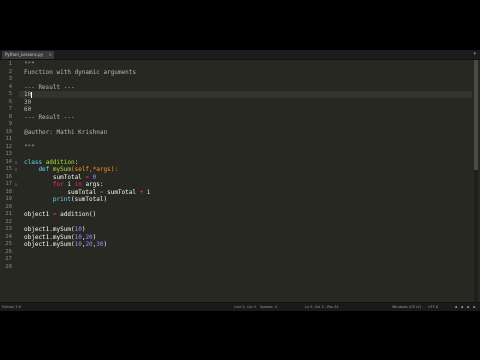  What do you see at coordinates (245, 244) in the screenshot?
I see `code-line: object1.mySum(10,20,30)` at bounding box center [245, 244].